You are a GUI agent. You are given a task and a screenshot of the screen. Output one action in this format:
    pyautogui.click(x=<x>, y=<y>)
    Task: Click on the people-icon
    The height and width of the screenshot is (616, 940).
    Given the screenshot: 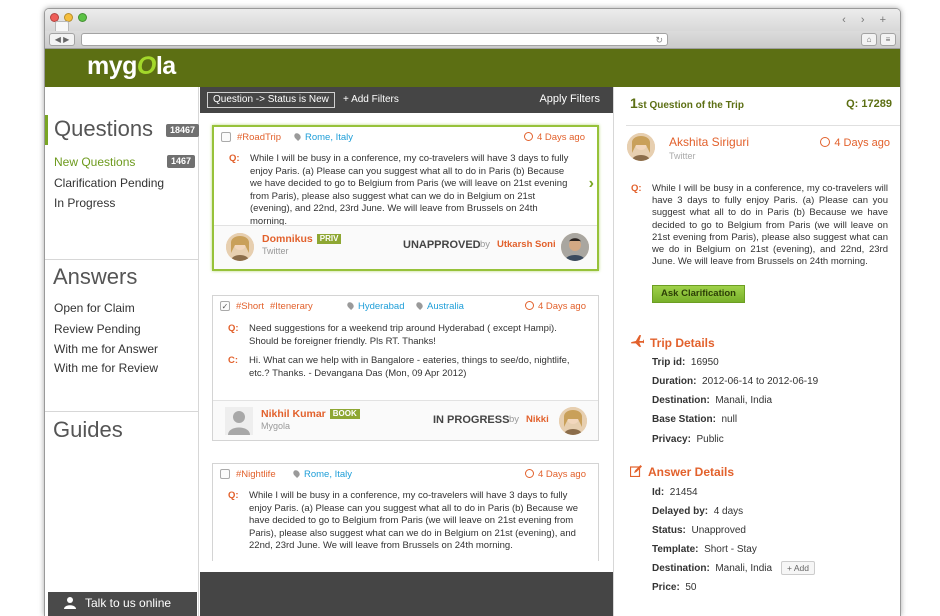 What is the action you would take?
    pyautogui.click(x=70, y=603)
    